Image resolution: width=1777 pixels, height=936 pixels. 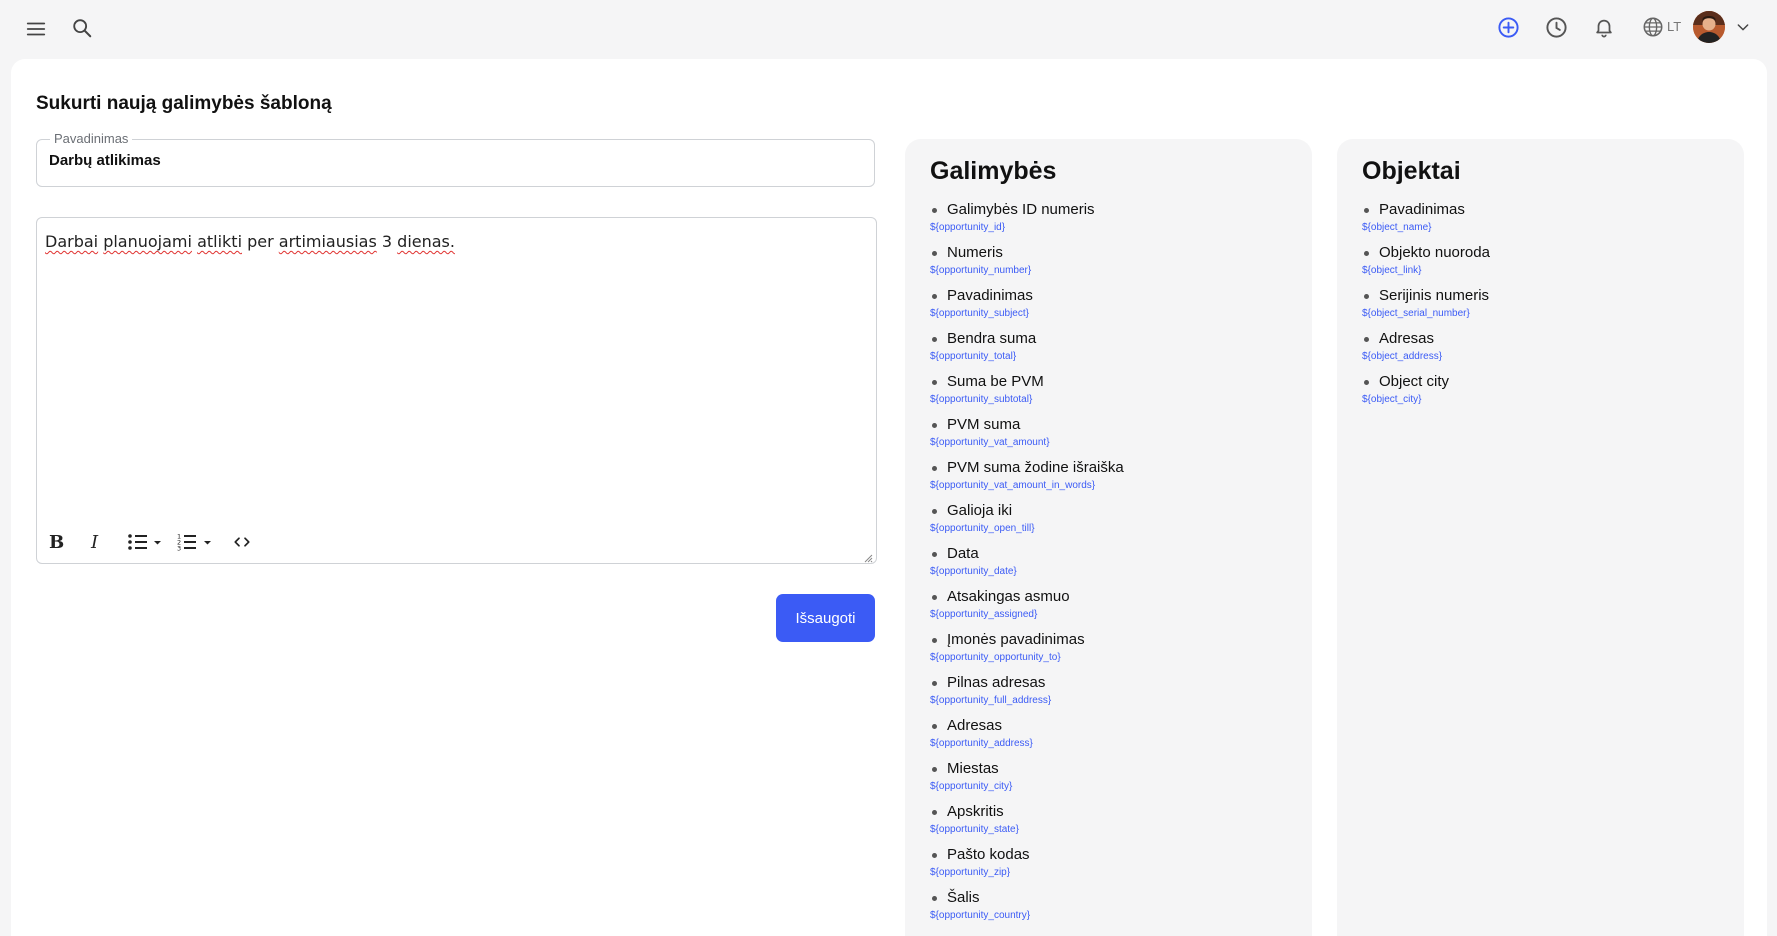 I want to click on opportunity-item-label: Pavadinimas, so click(x=1027, y=295).